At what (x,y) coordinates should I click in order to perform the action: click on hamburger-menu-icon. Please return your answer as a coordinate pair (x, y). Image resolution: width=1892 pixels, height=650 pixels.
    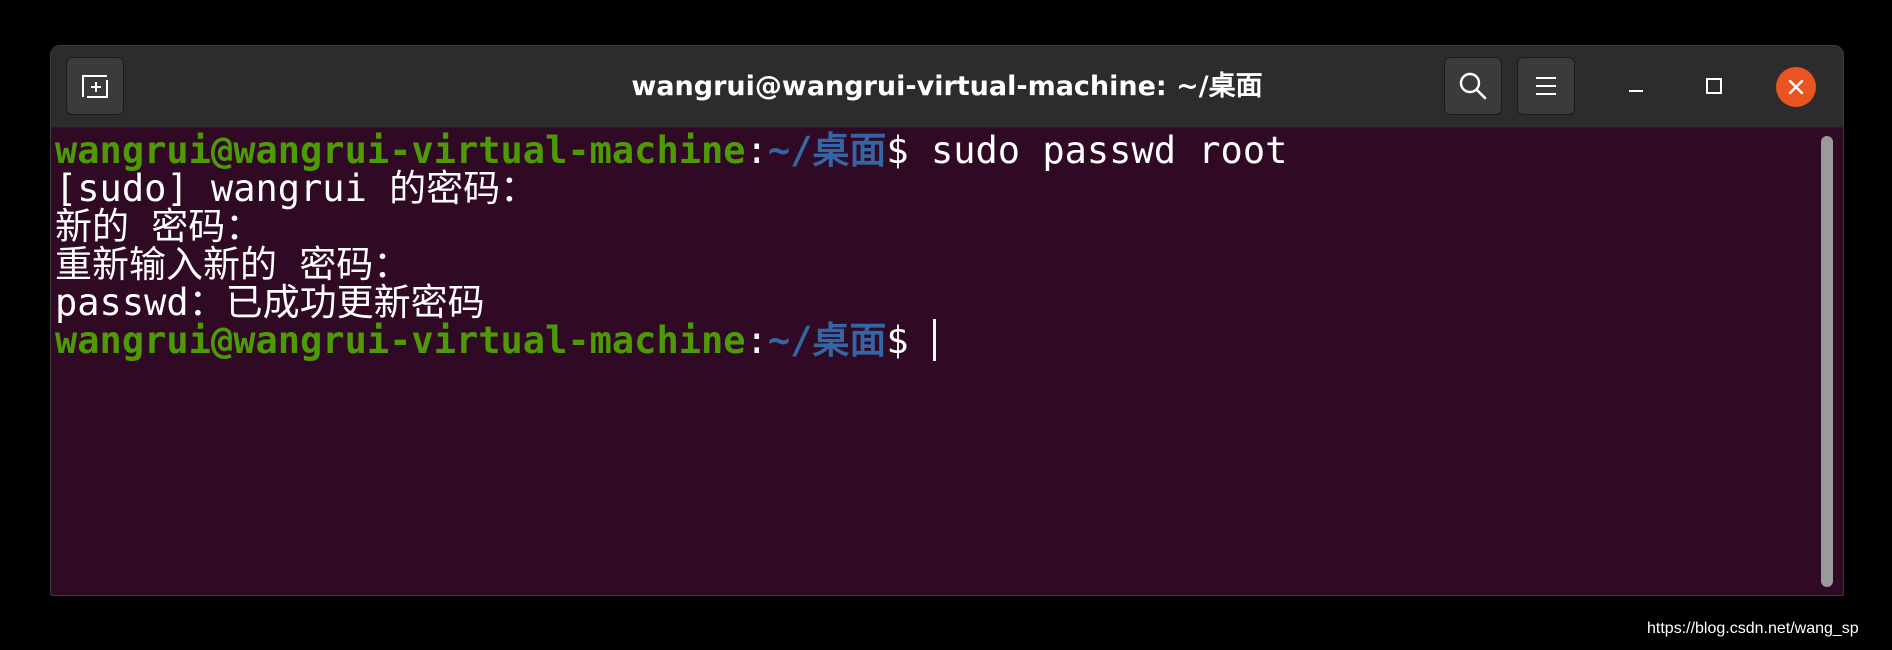
    Looking at the image, I should click on (1546, 86).